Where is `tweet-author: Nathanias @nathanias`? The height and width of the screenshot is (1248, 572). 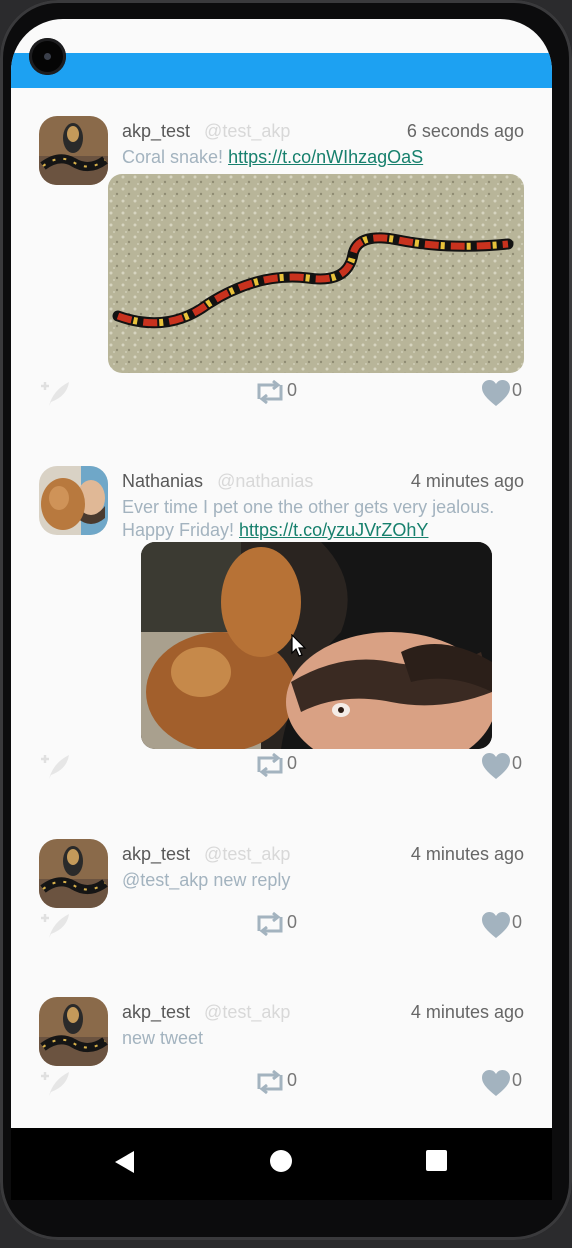
tweet-author: Nathanias @nathanias is located at coordinates (217, 481).